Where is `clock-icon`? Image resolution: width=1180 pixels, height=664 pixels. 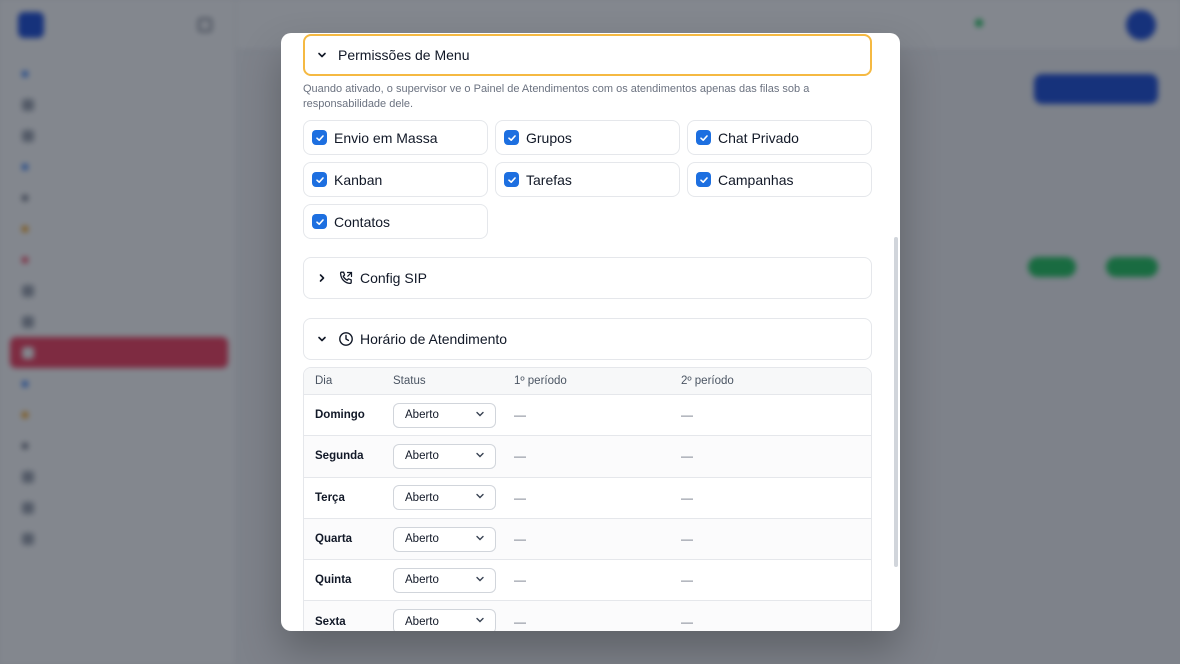 clock-icon is located at coordinates (346, 339).